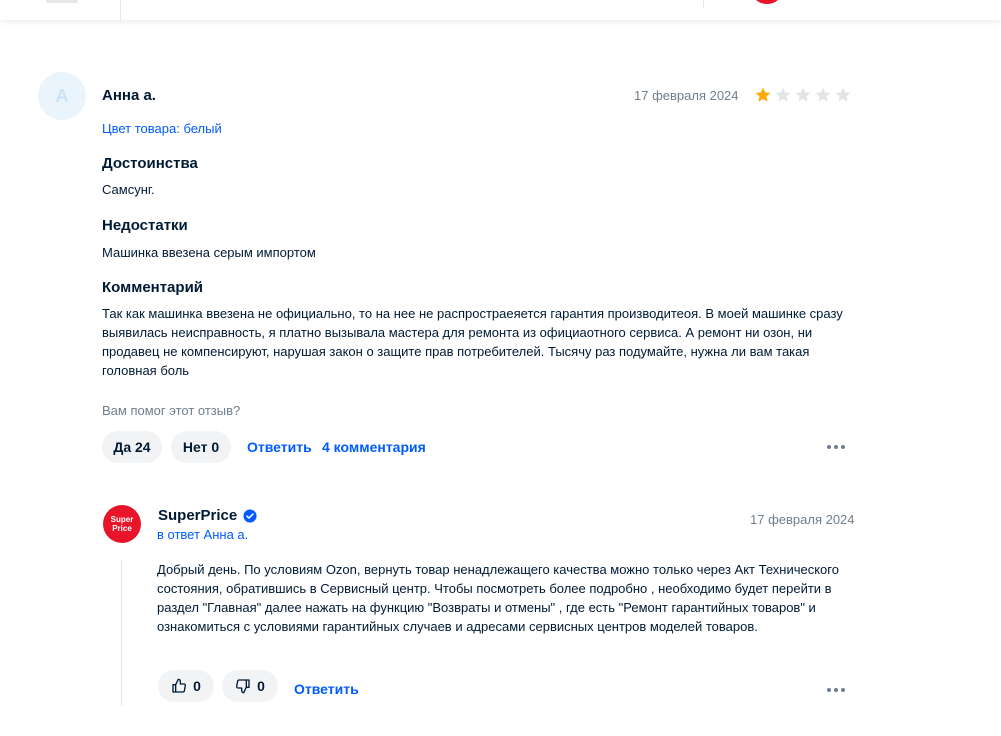 The height and width of the screenshot is (736, 1001). I want to click on rating-stars, so click(803, 95).